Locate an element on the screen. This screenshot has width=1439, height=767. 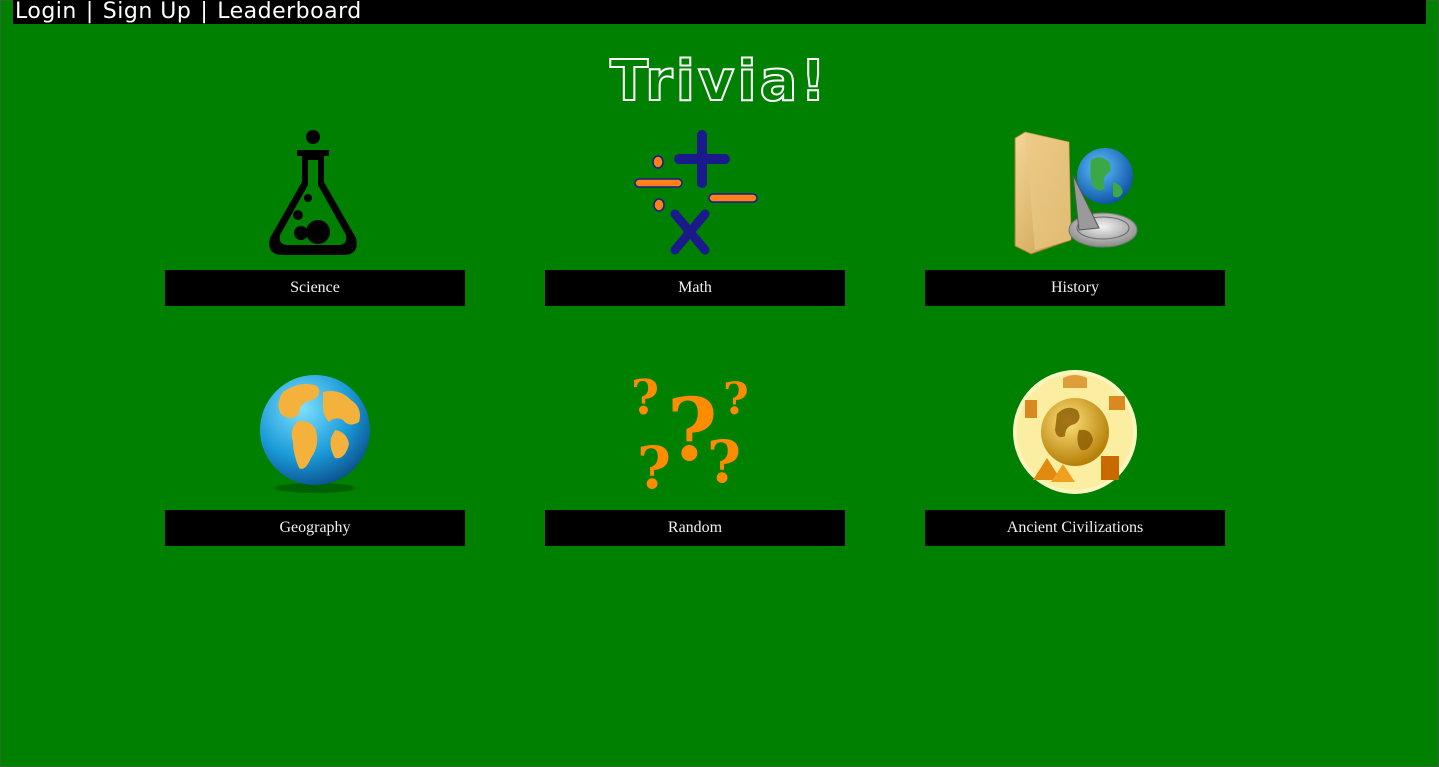
category-geography: Geography is located at coordinates (315, 460).